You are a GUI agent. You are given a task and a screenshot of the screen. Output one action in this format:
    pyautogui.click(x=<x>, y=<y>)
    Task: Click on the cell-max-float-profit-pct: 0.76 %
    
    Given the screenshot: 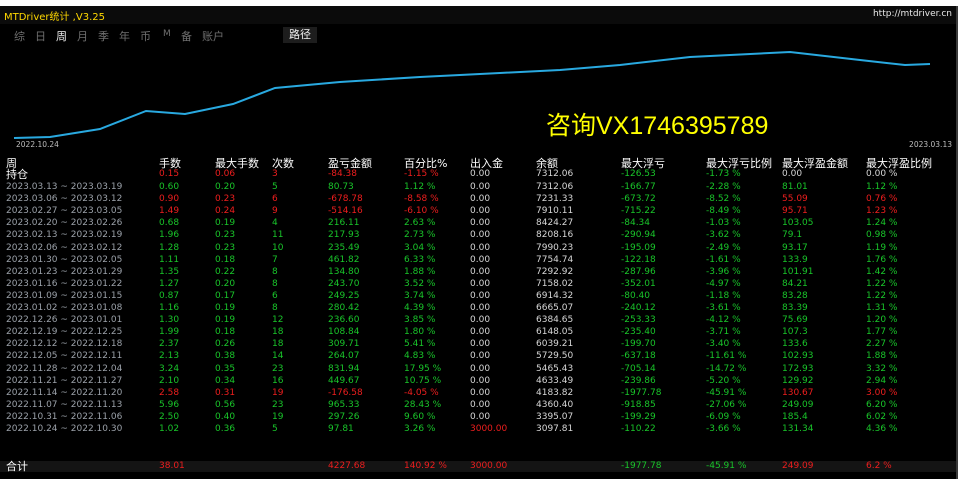 What is the action you would take?
    pyautogui.click(x=882, y=199)
    